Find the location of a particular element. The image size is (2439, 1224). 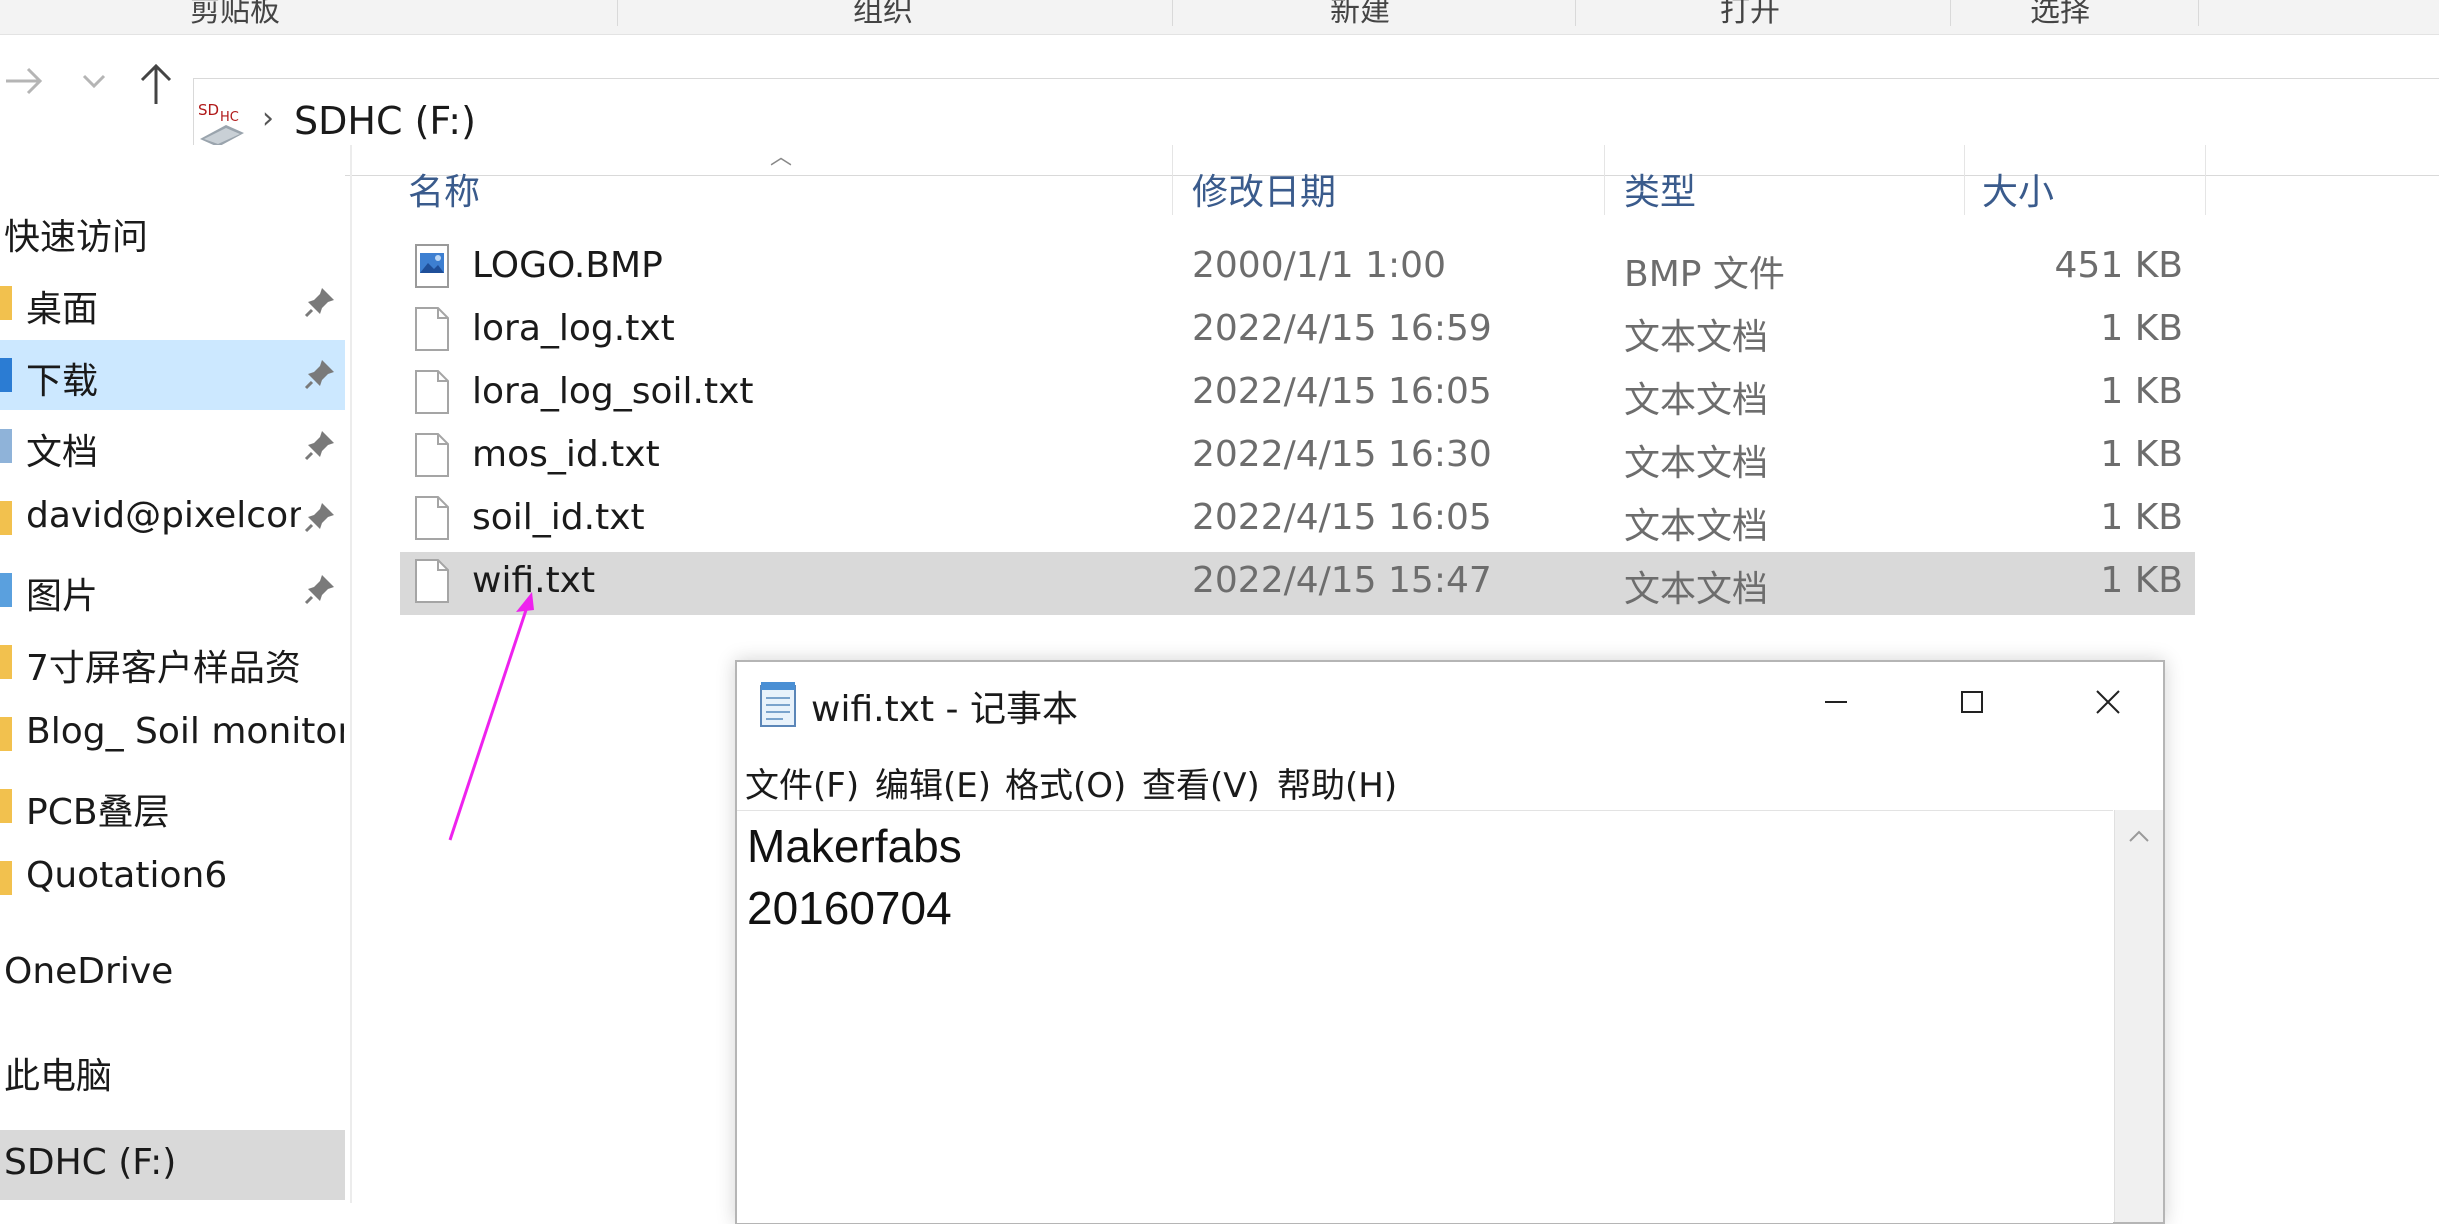

back-button is located at coordinates (23, 88).